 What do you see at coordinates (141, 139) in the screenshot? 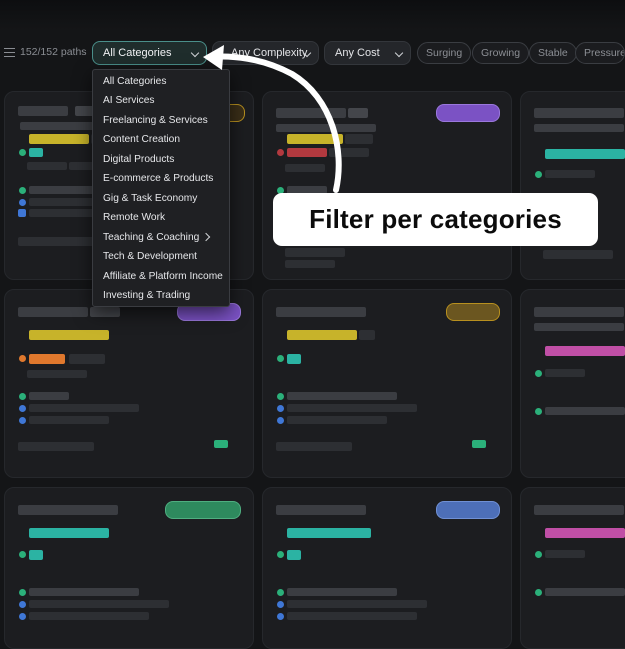
I see `menu-item-content-creation: Content Creation` at bounding box center [141, 139].